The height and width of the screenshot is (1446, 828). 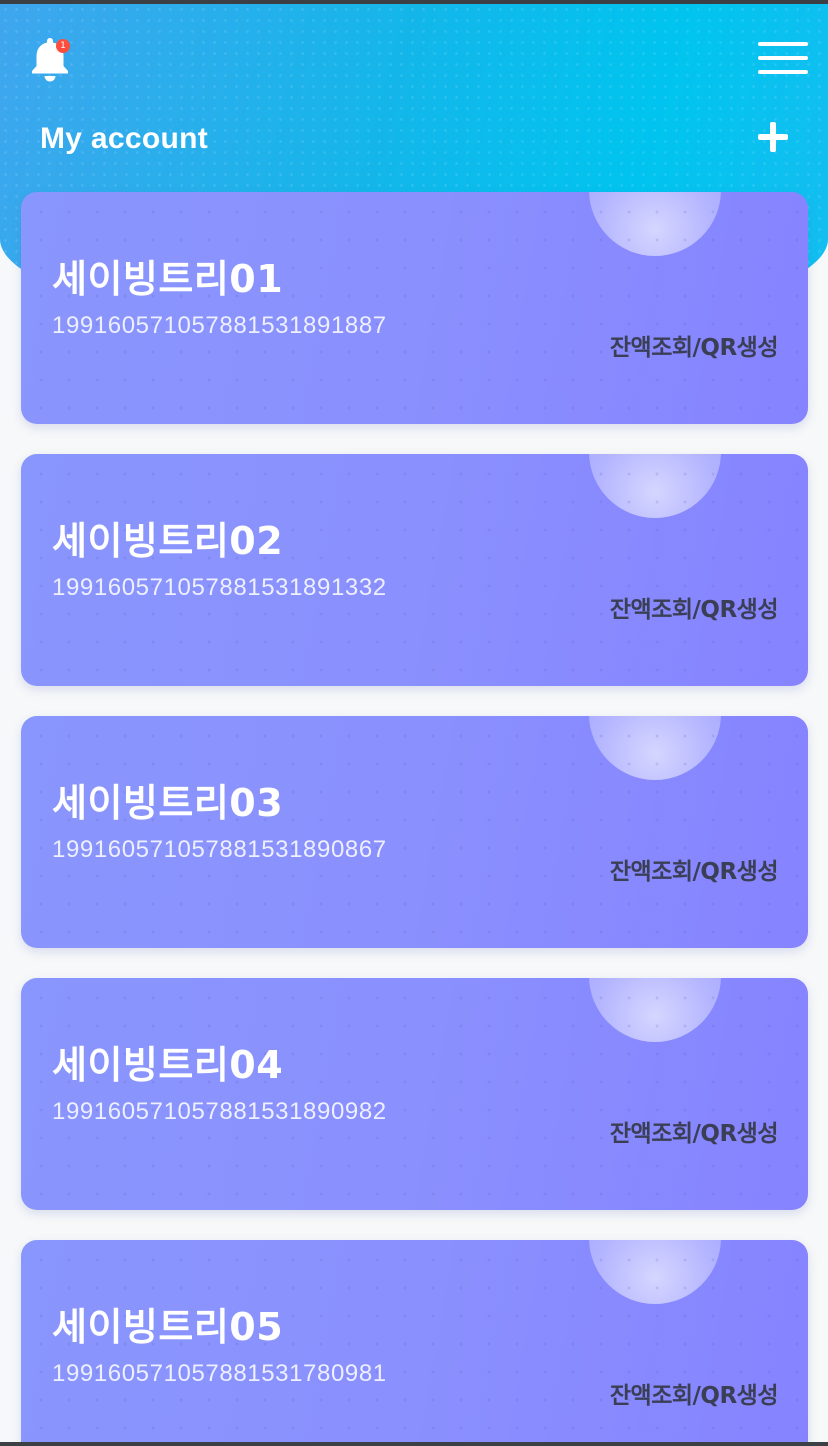 What do you see at coordinates (168, 803) in the screenshot?
I see `account-name: 세이빙트리03` at bounding box center [168, 803].